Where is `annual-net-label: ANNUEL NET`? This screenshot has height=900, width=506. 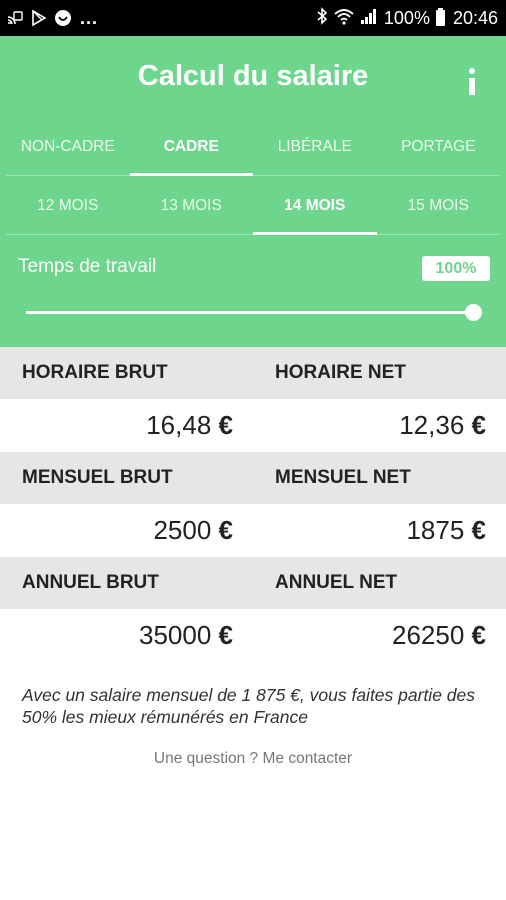
annual-net-label: ANNUEL NET is located at coordinates (336, 582).